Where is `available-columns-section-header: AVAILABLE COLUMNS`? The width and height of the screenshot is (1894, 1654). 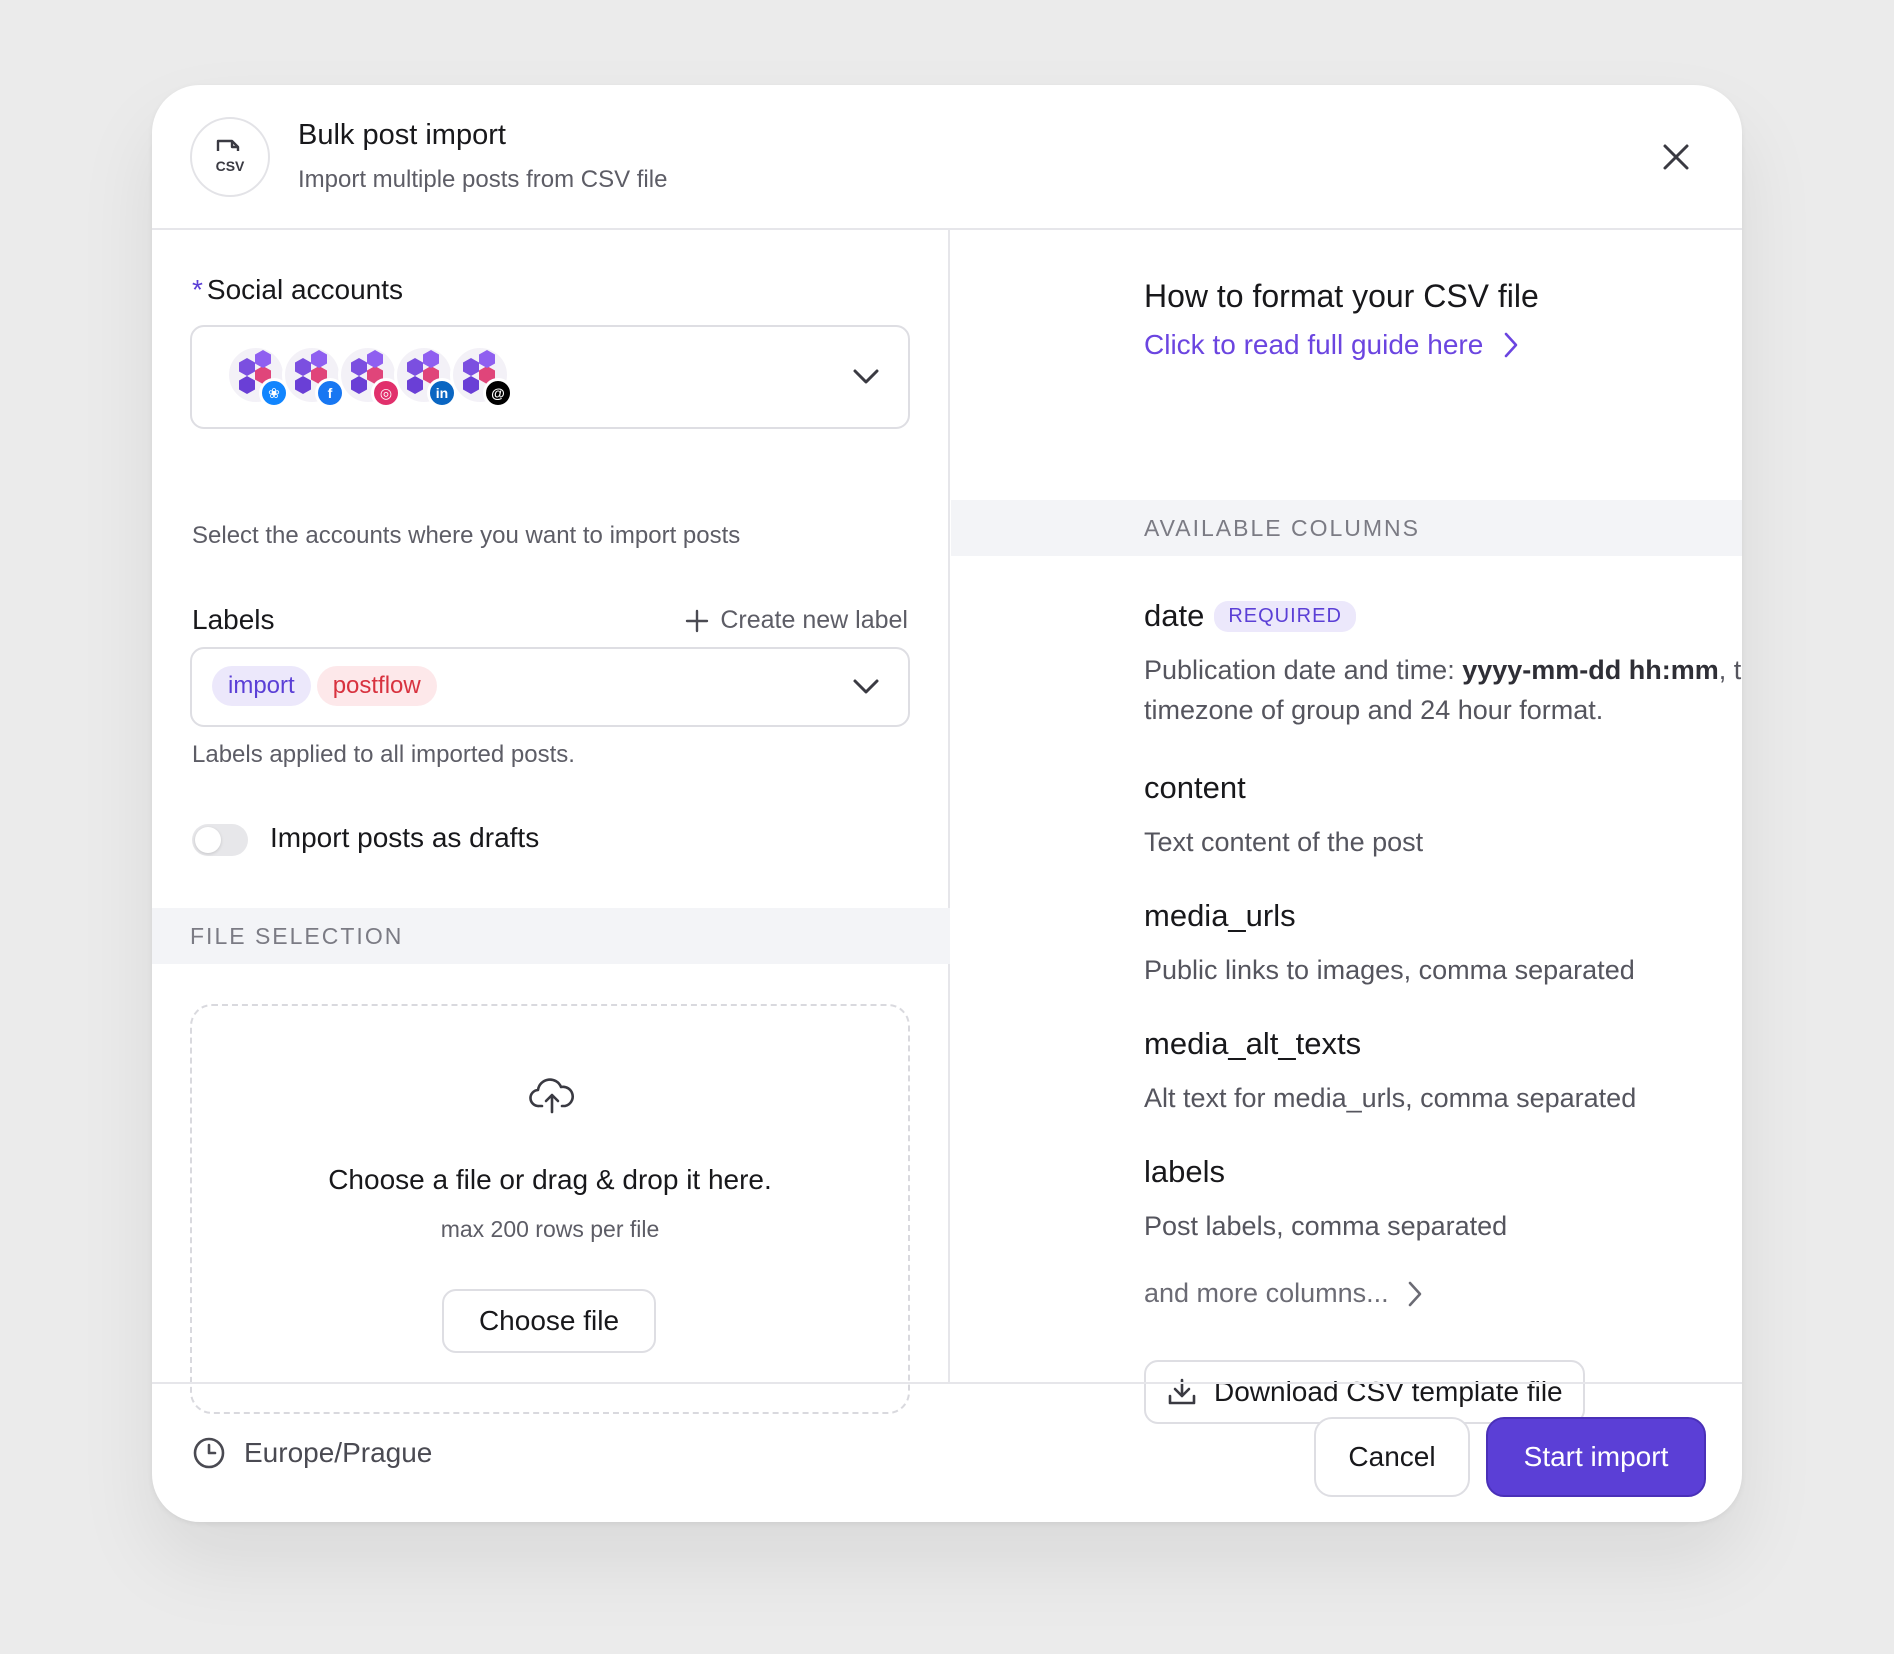
available-columns-section-header: AVAILABLE COLUMNS is located at coordinates (1346, 528).